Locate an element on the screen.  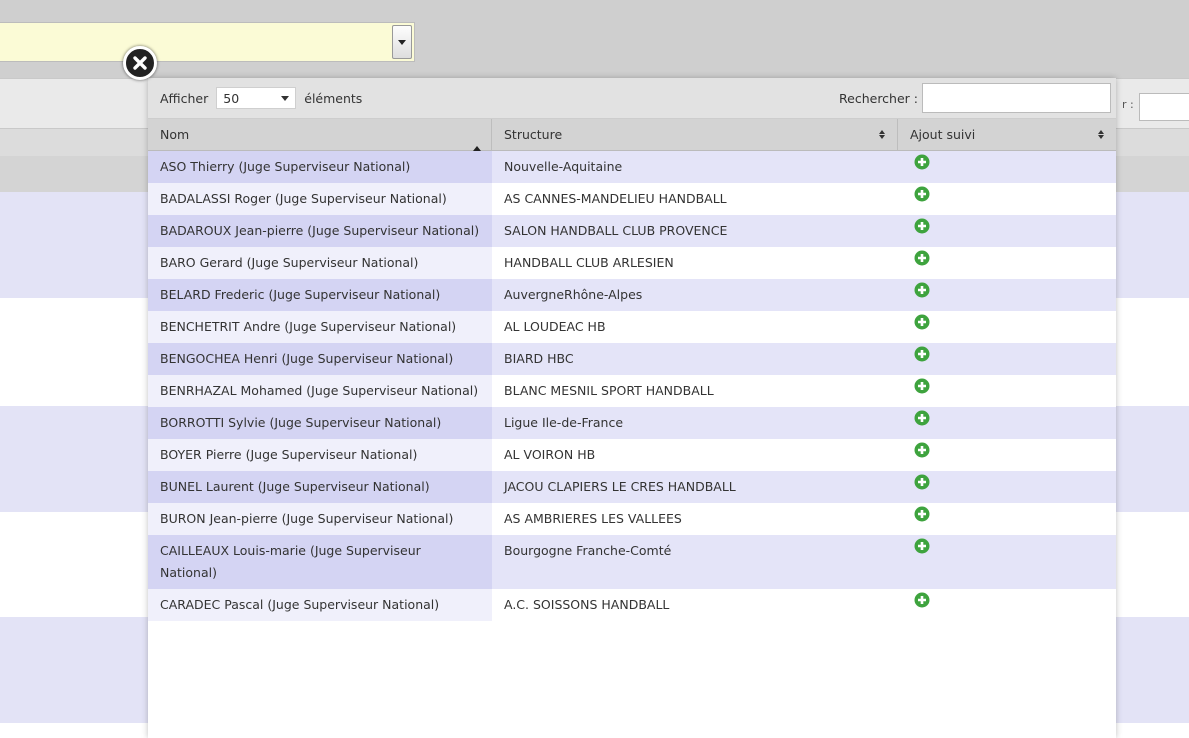
close-button is located at coordinates (140, 63).